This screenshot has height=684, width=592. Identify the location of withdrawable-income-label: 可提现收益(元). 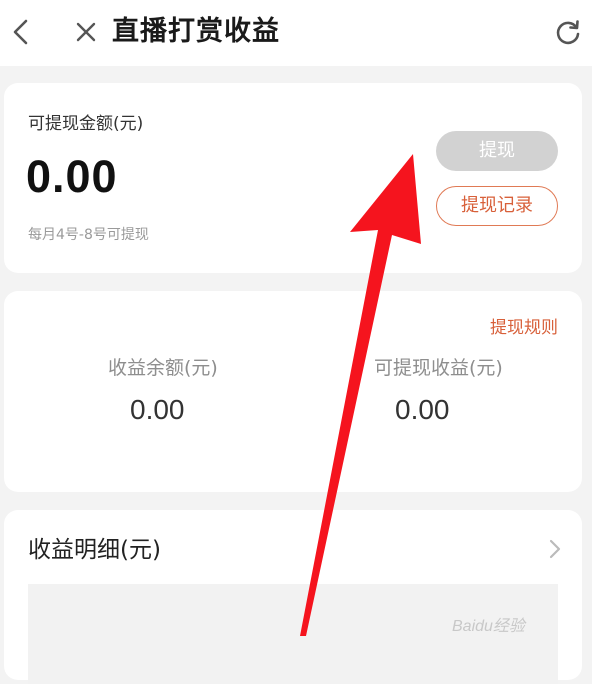
(438, 368).